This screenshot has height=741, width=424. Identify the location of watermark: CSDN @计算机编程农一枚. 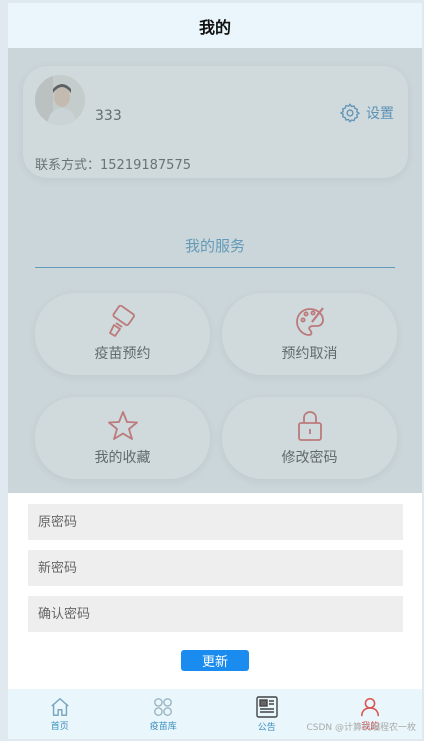
(361, 728).